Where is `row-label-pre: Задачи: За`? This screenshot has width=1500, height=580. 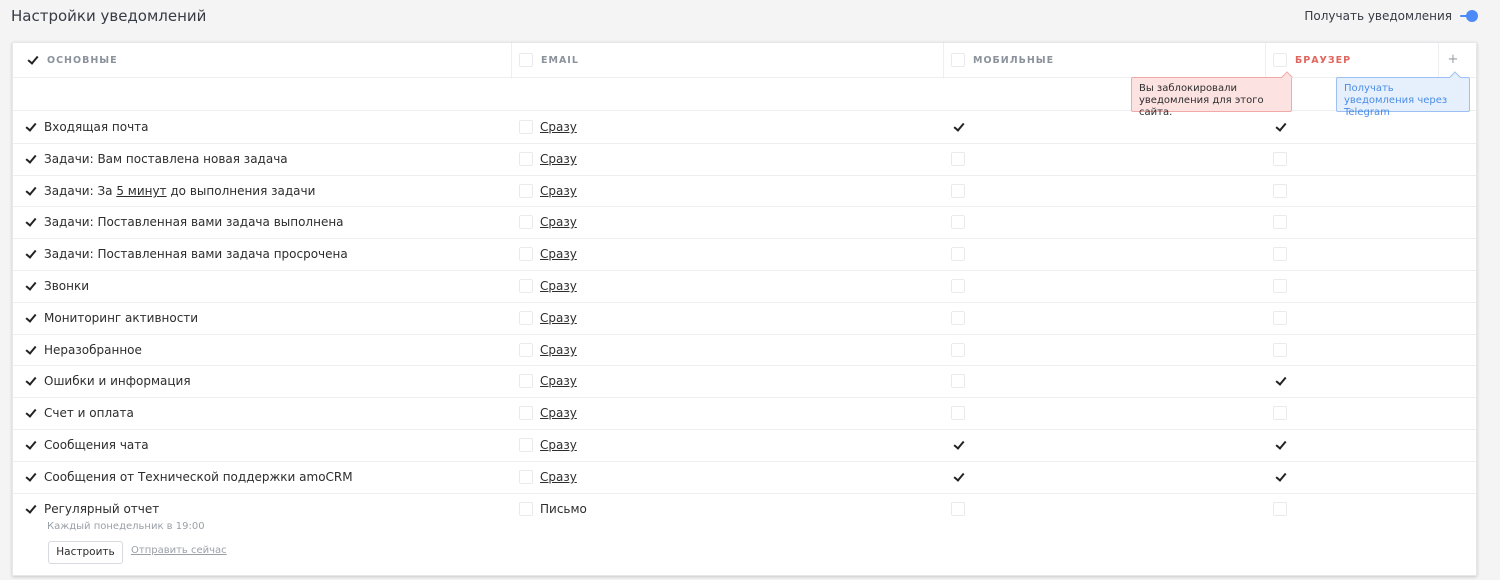 row-label-pre: Задачи: За is located at coordinates (80, 191).